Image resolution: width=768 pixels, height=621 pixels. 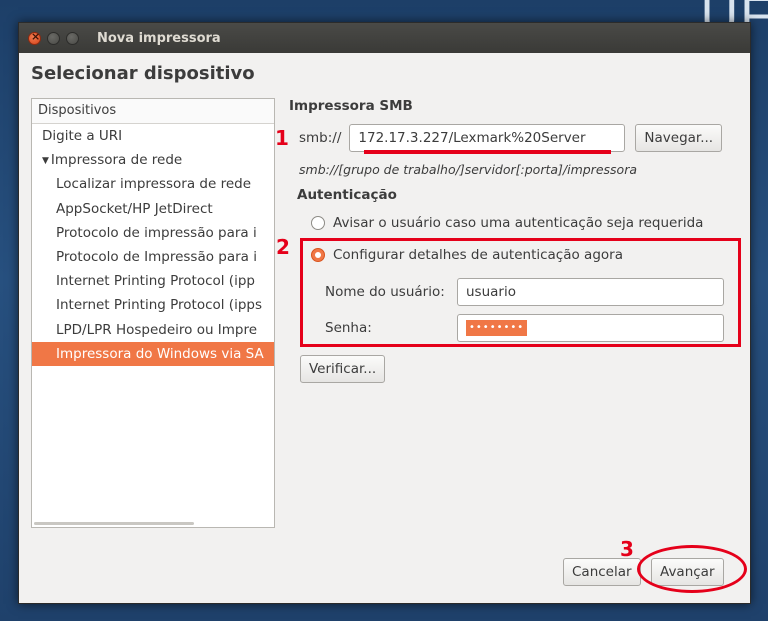 What do you see at coordinates (34, 37) in the screenshot?
I see `close-window-icon` at bounding box center [34, 37].